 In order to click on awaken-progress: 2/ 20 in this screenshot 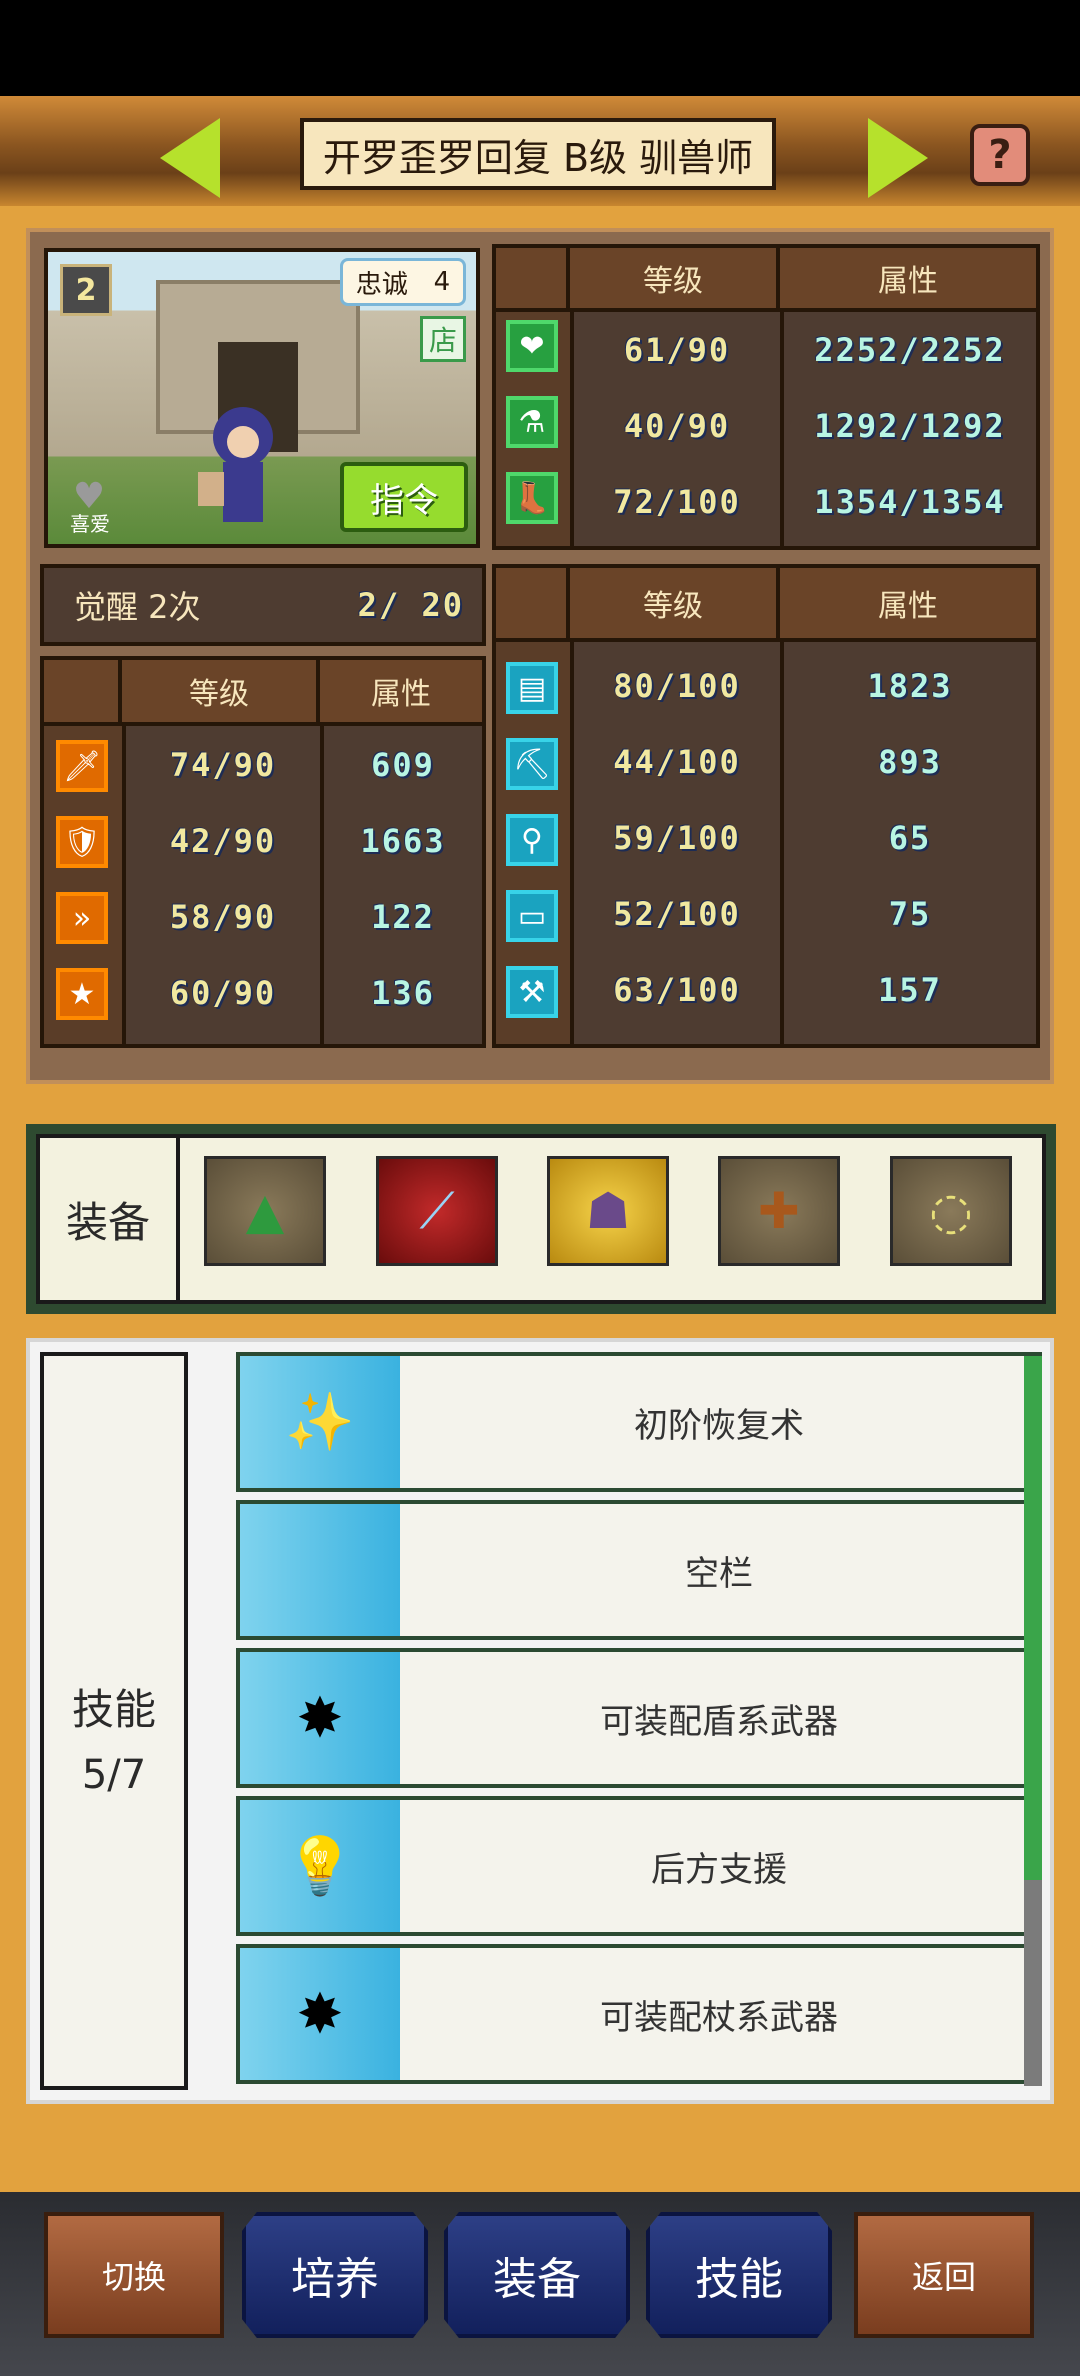, I will do `click(410, 605)`.